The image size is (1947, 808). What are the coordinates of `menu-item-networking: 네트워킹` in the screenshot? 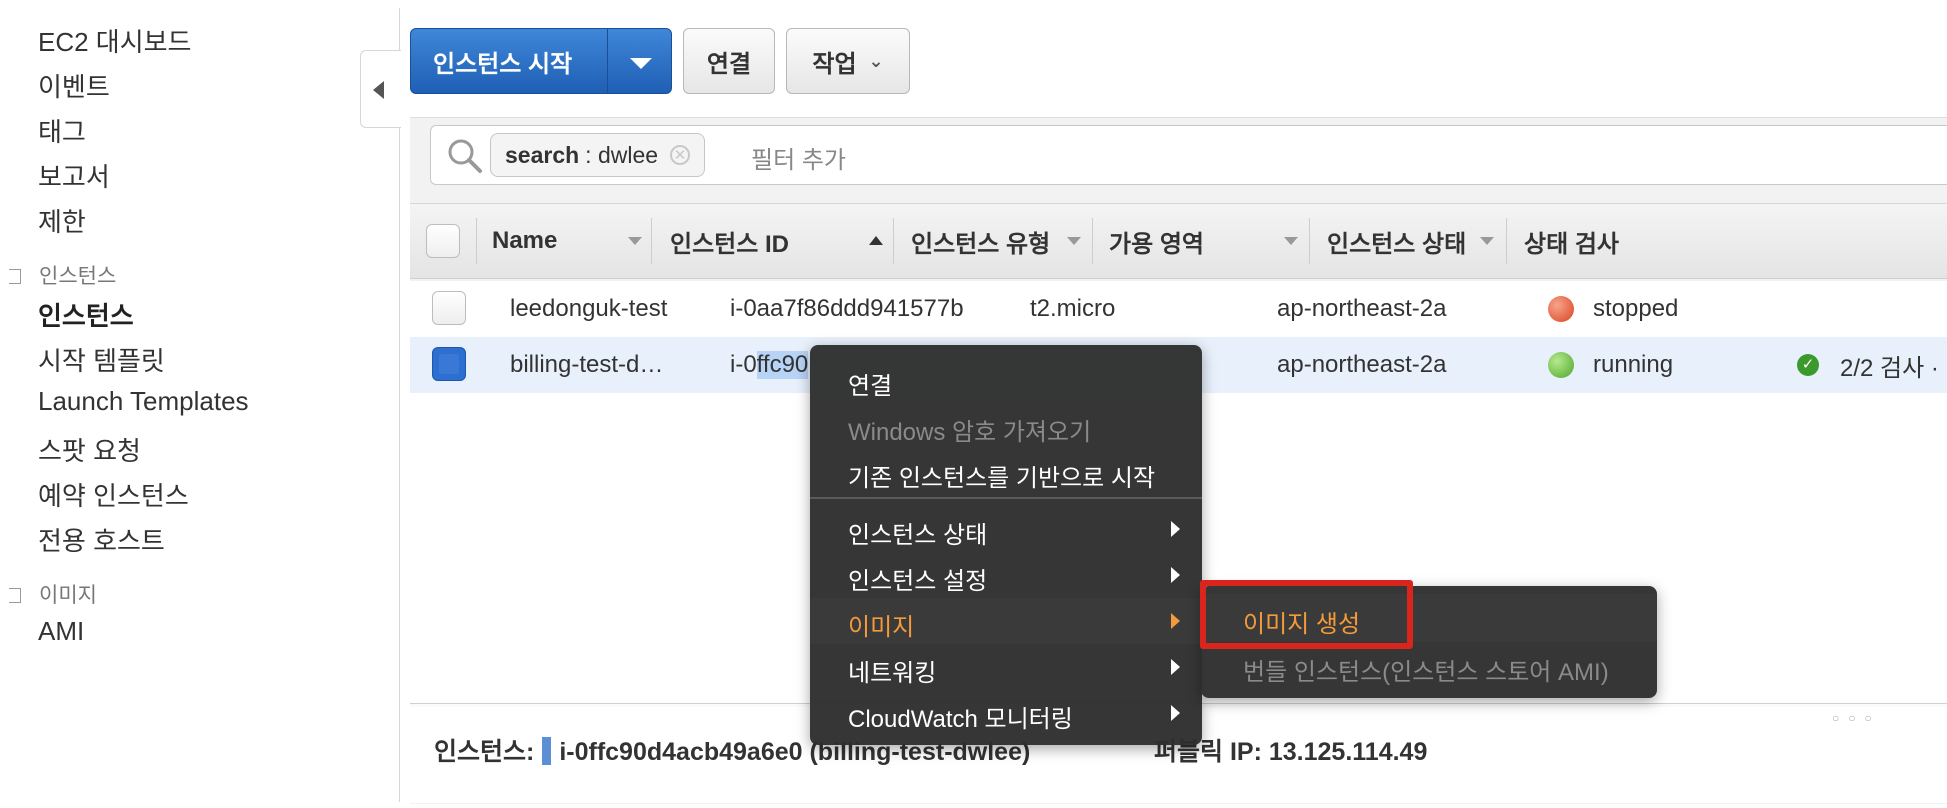 It's located at (1006, 667).